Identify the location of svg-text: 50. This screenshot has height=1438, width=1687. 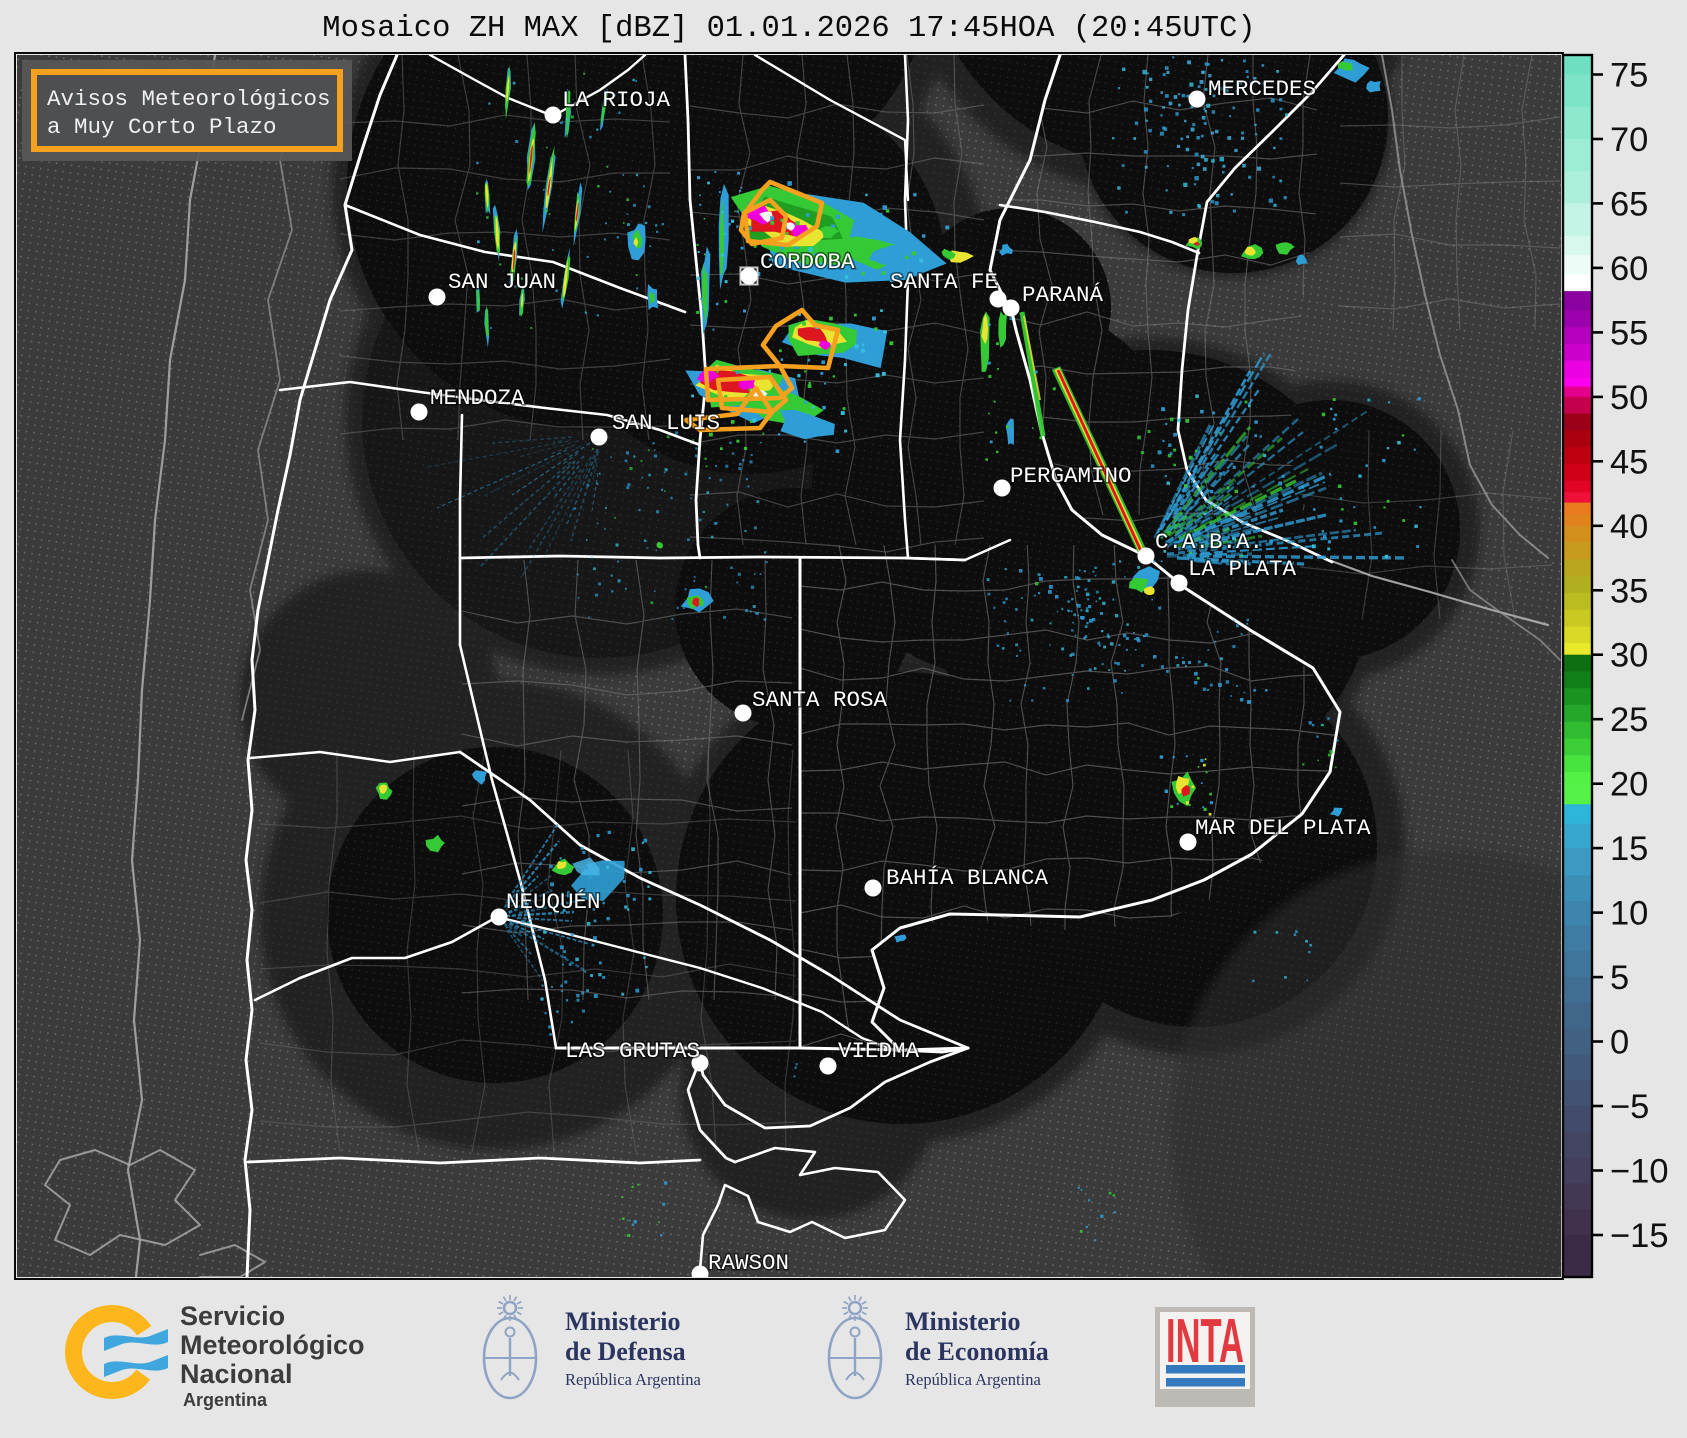
(1629, 398).